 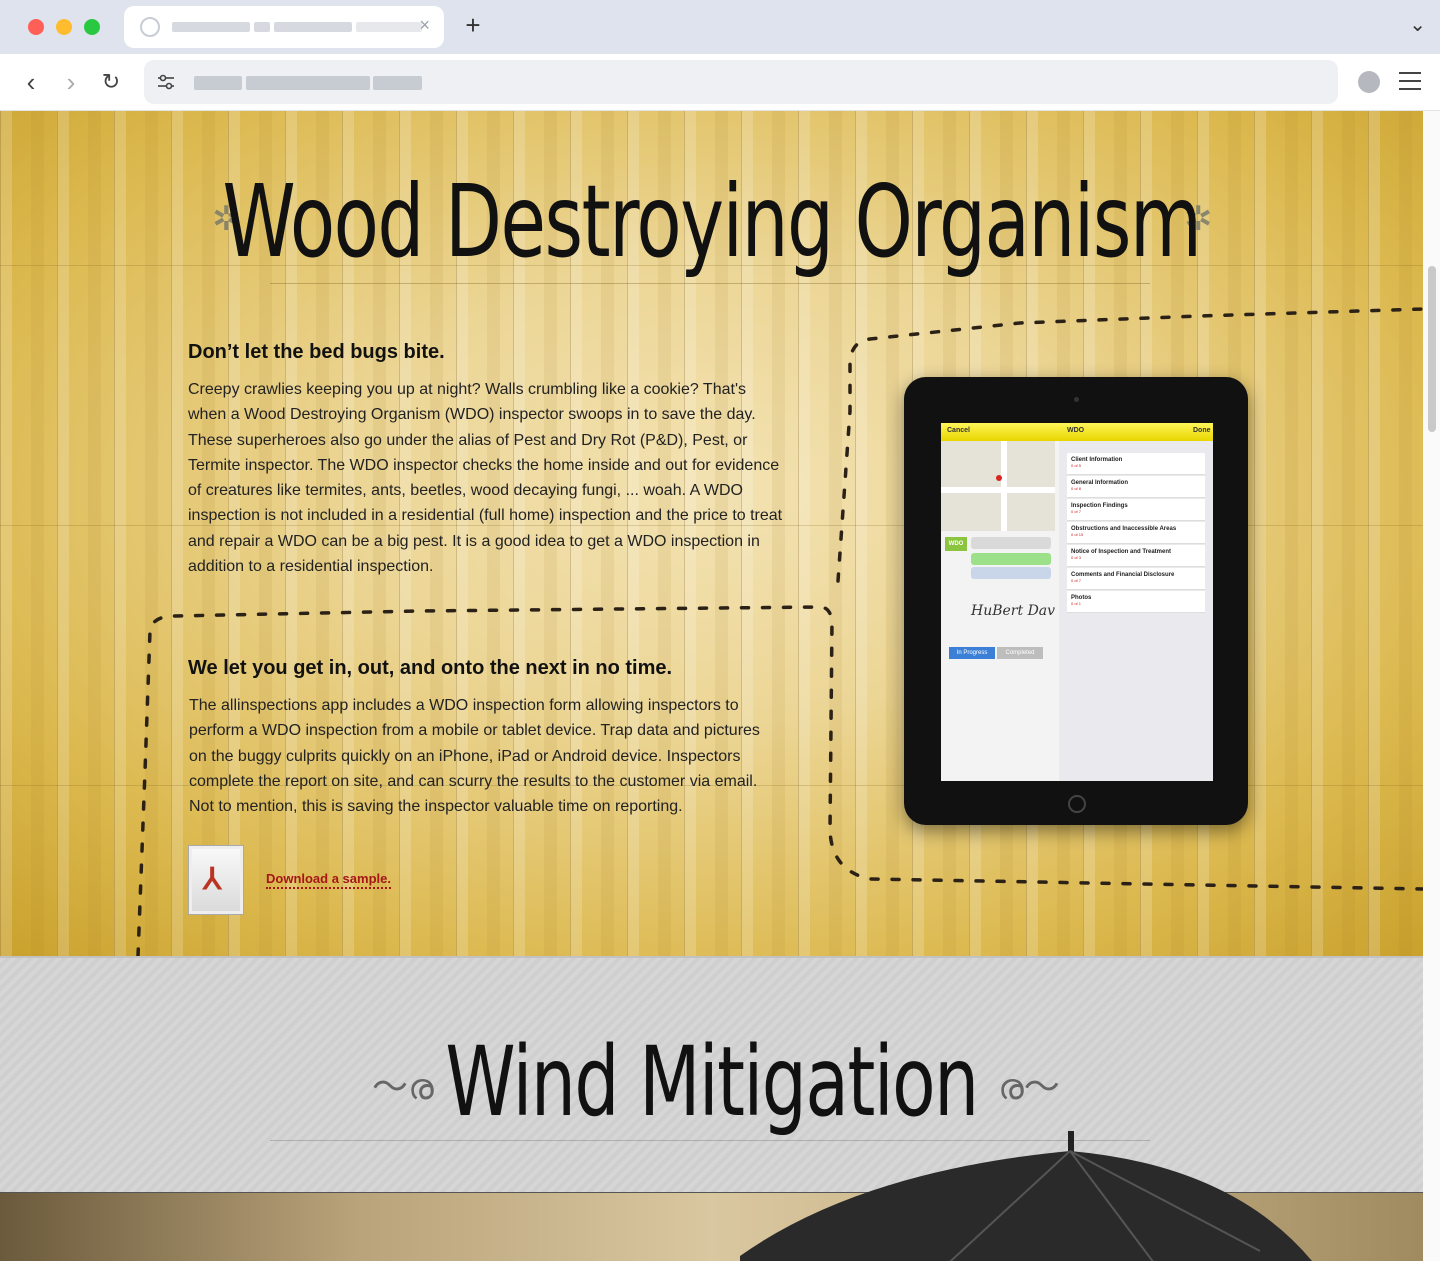 What do you see at coordinates (972, 653) in the screenshot?
I see `ipad-in-progress-tab: In Progress` at bounding box center [972, 653].